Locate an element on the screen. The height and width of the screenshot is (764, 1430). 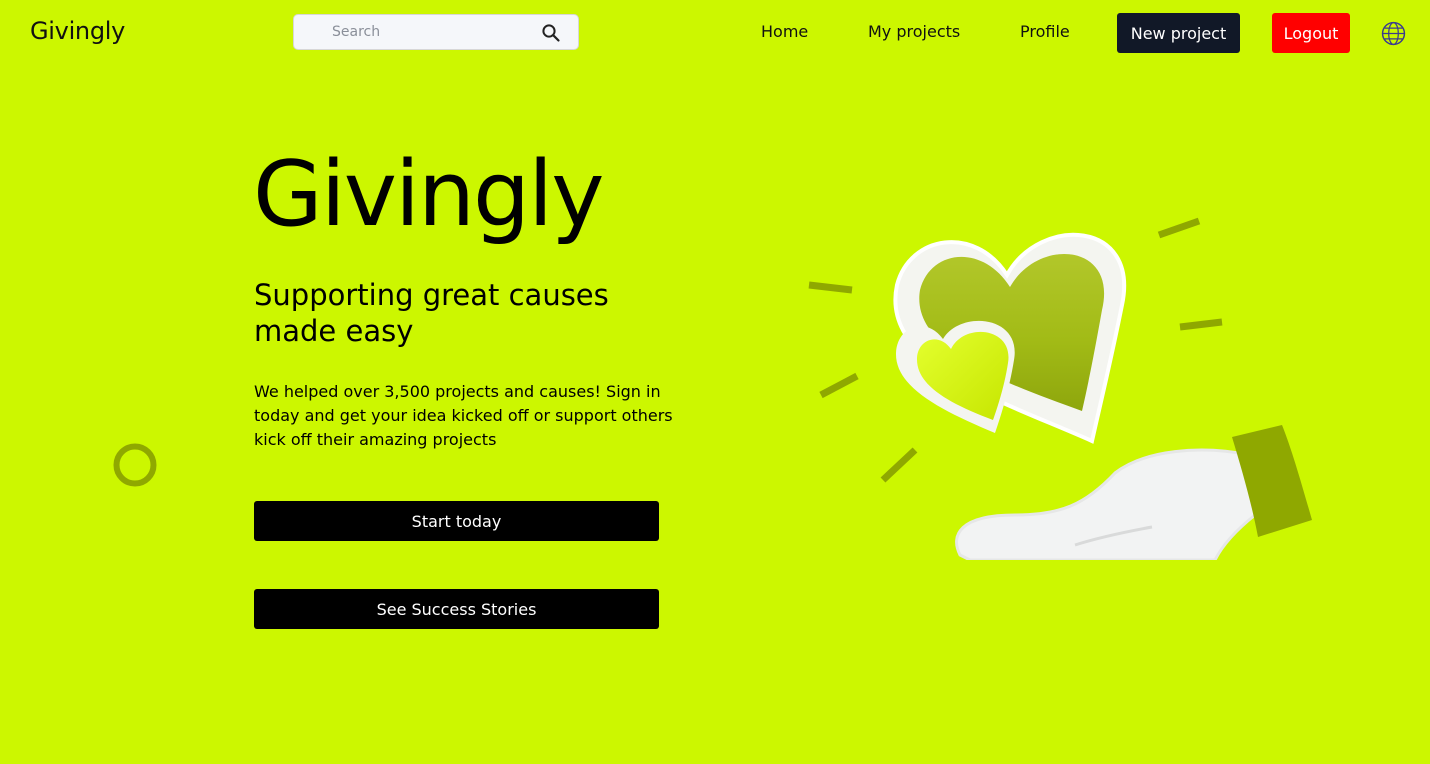
decorative-ring is located at coordinates (135, 465).